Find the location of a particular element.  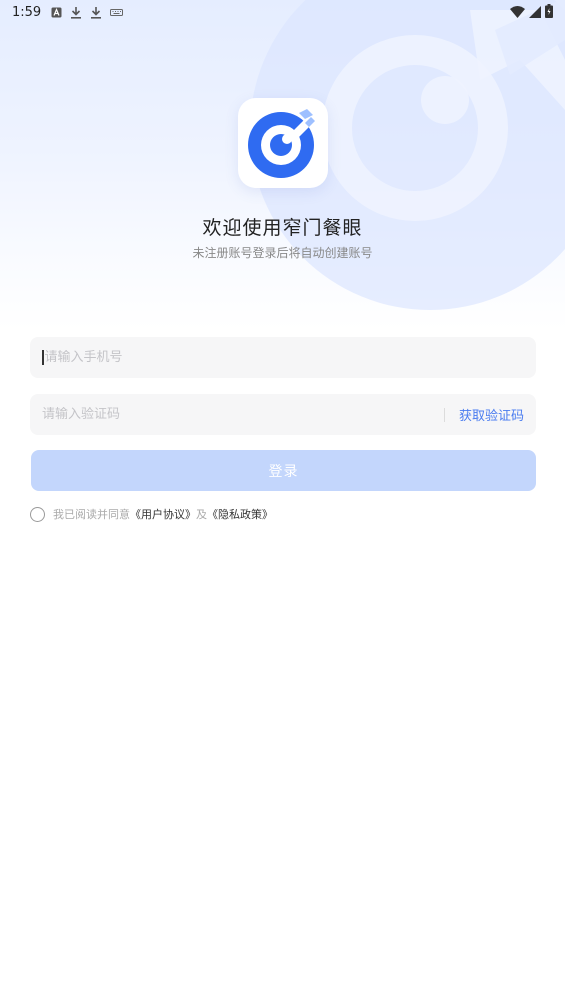

phone-field is located at coordinates (283, 357).